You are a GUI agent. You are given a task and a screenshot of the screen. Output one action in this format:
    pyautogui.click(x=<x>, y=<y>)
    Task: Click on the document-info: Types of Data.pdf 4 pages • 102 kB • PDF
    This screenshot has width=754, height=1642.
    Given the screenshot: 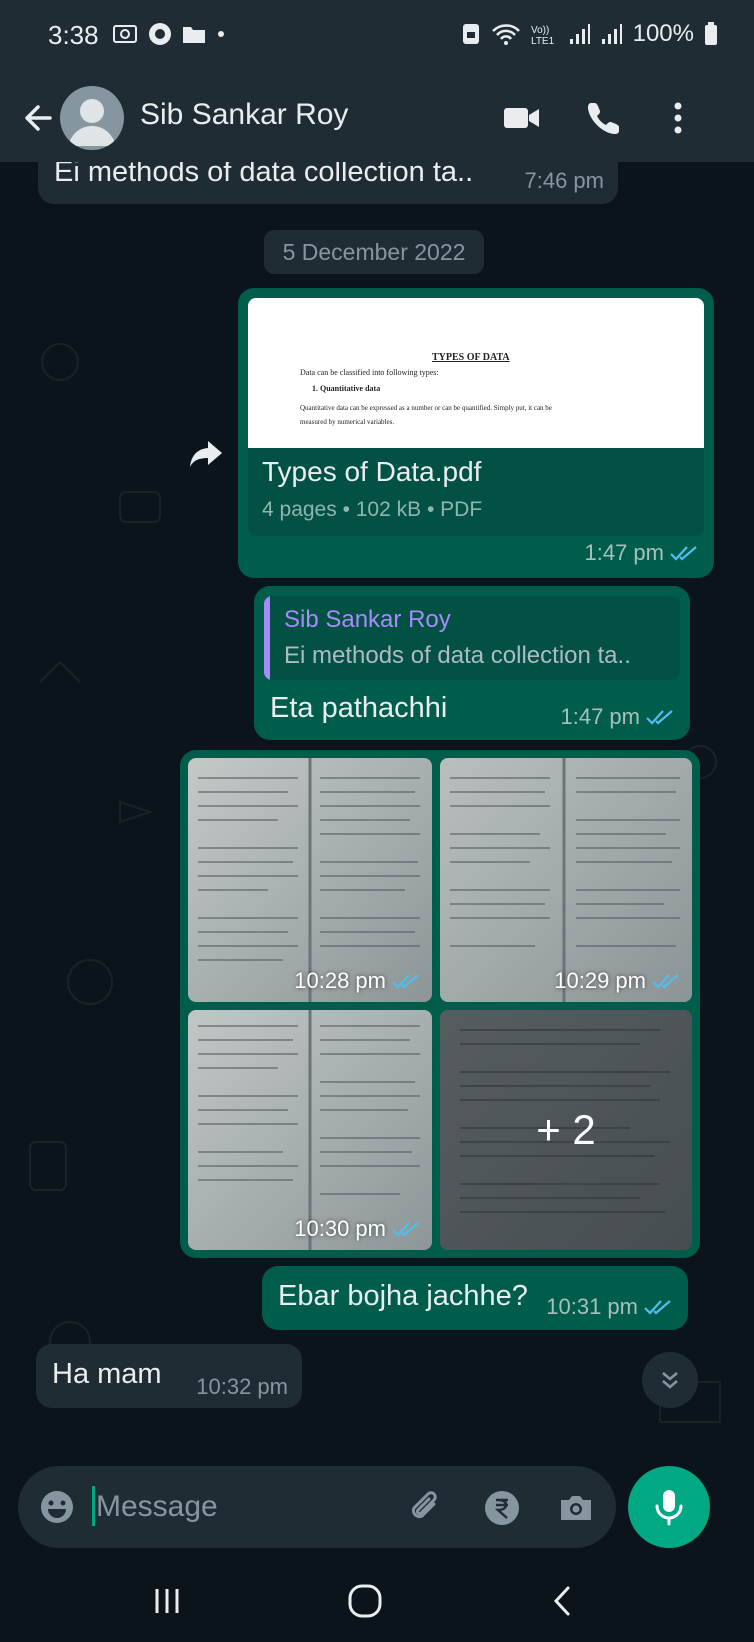 What is the action you would take?
    pyautogui.click(x=476, y=492)
    